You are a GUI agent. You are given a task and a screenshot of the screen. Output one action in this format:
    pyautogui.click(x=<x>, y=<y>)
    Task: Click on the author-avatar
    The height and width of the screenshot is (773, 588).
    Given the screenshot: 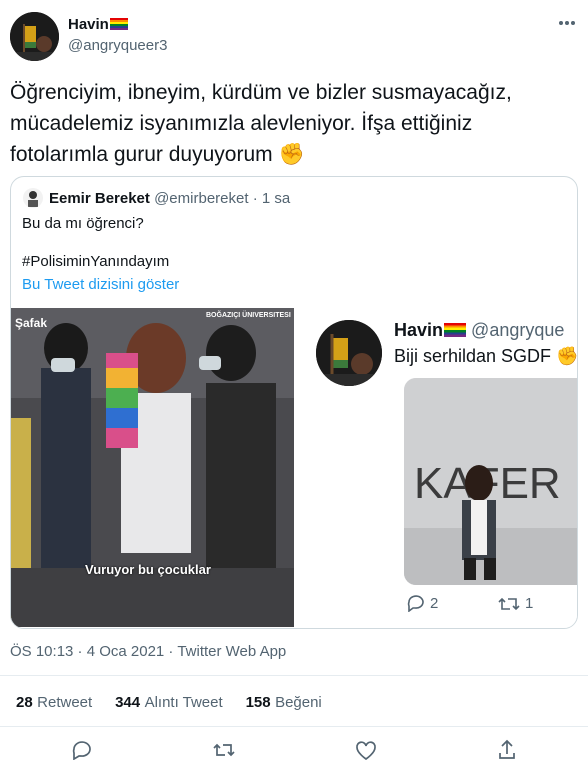 What is the action you would take?
    pyautogui.click(x=34, y=36)
    